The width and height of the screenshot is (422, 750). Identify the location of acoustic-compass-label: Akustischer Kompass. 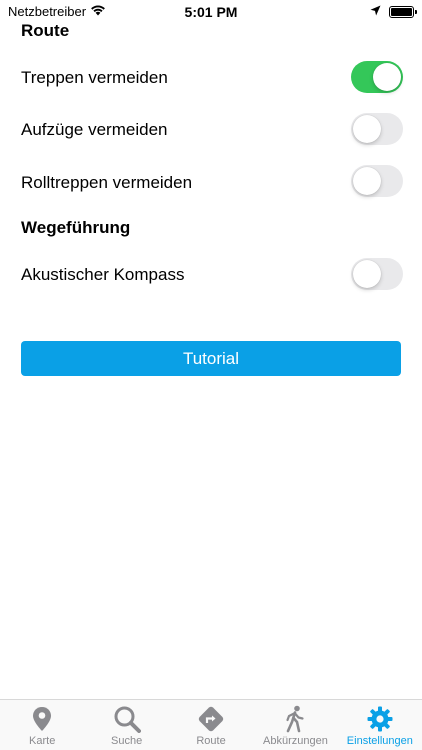
(103, 274).